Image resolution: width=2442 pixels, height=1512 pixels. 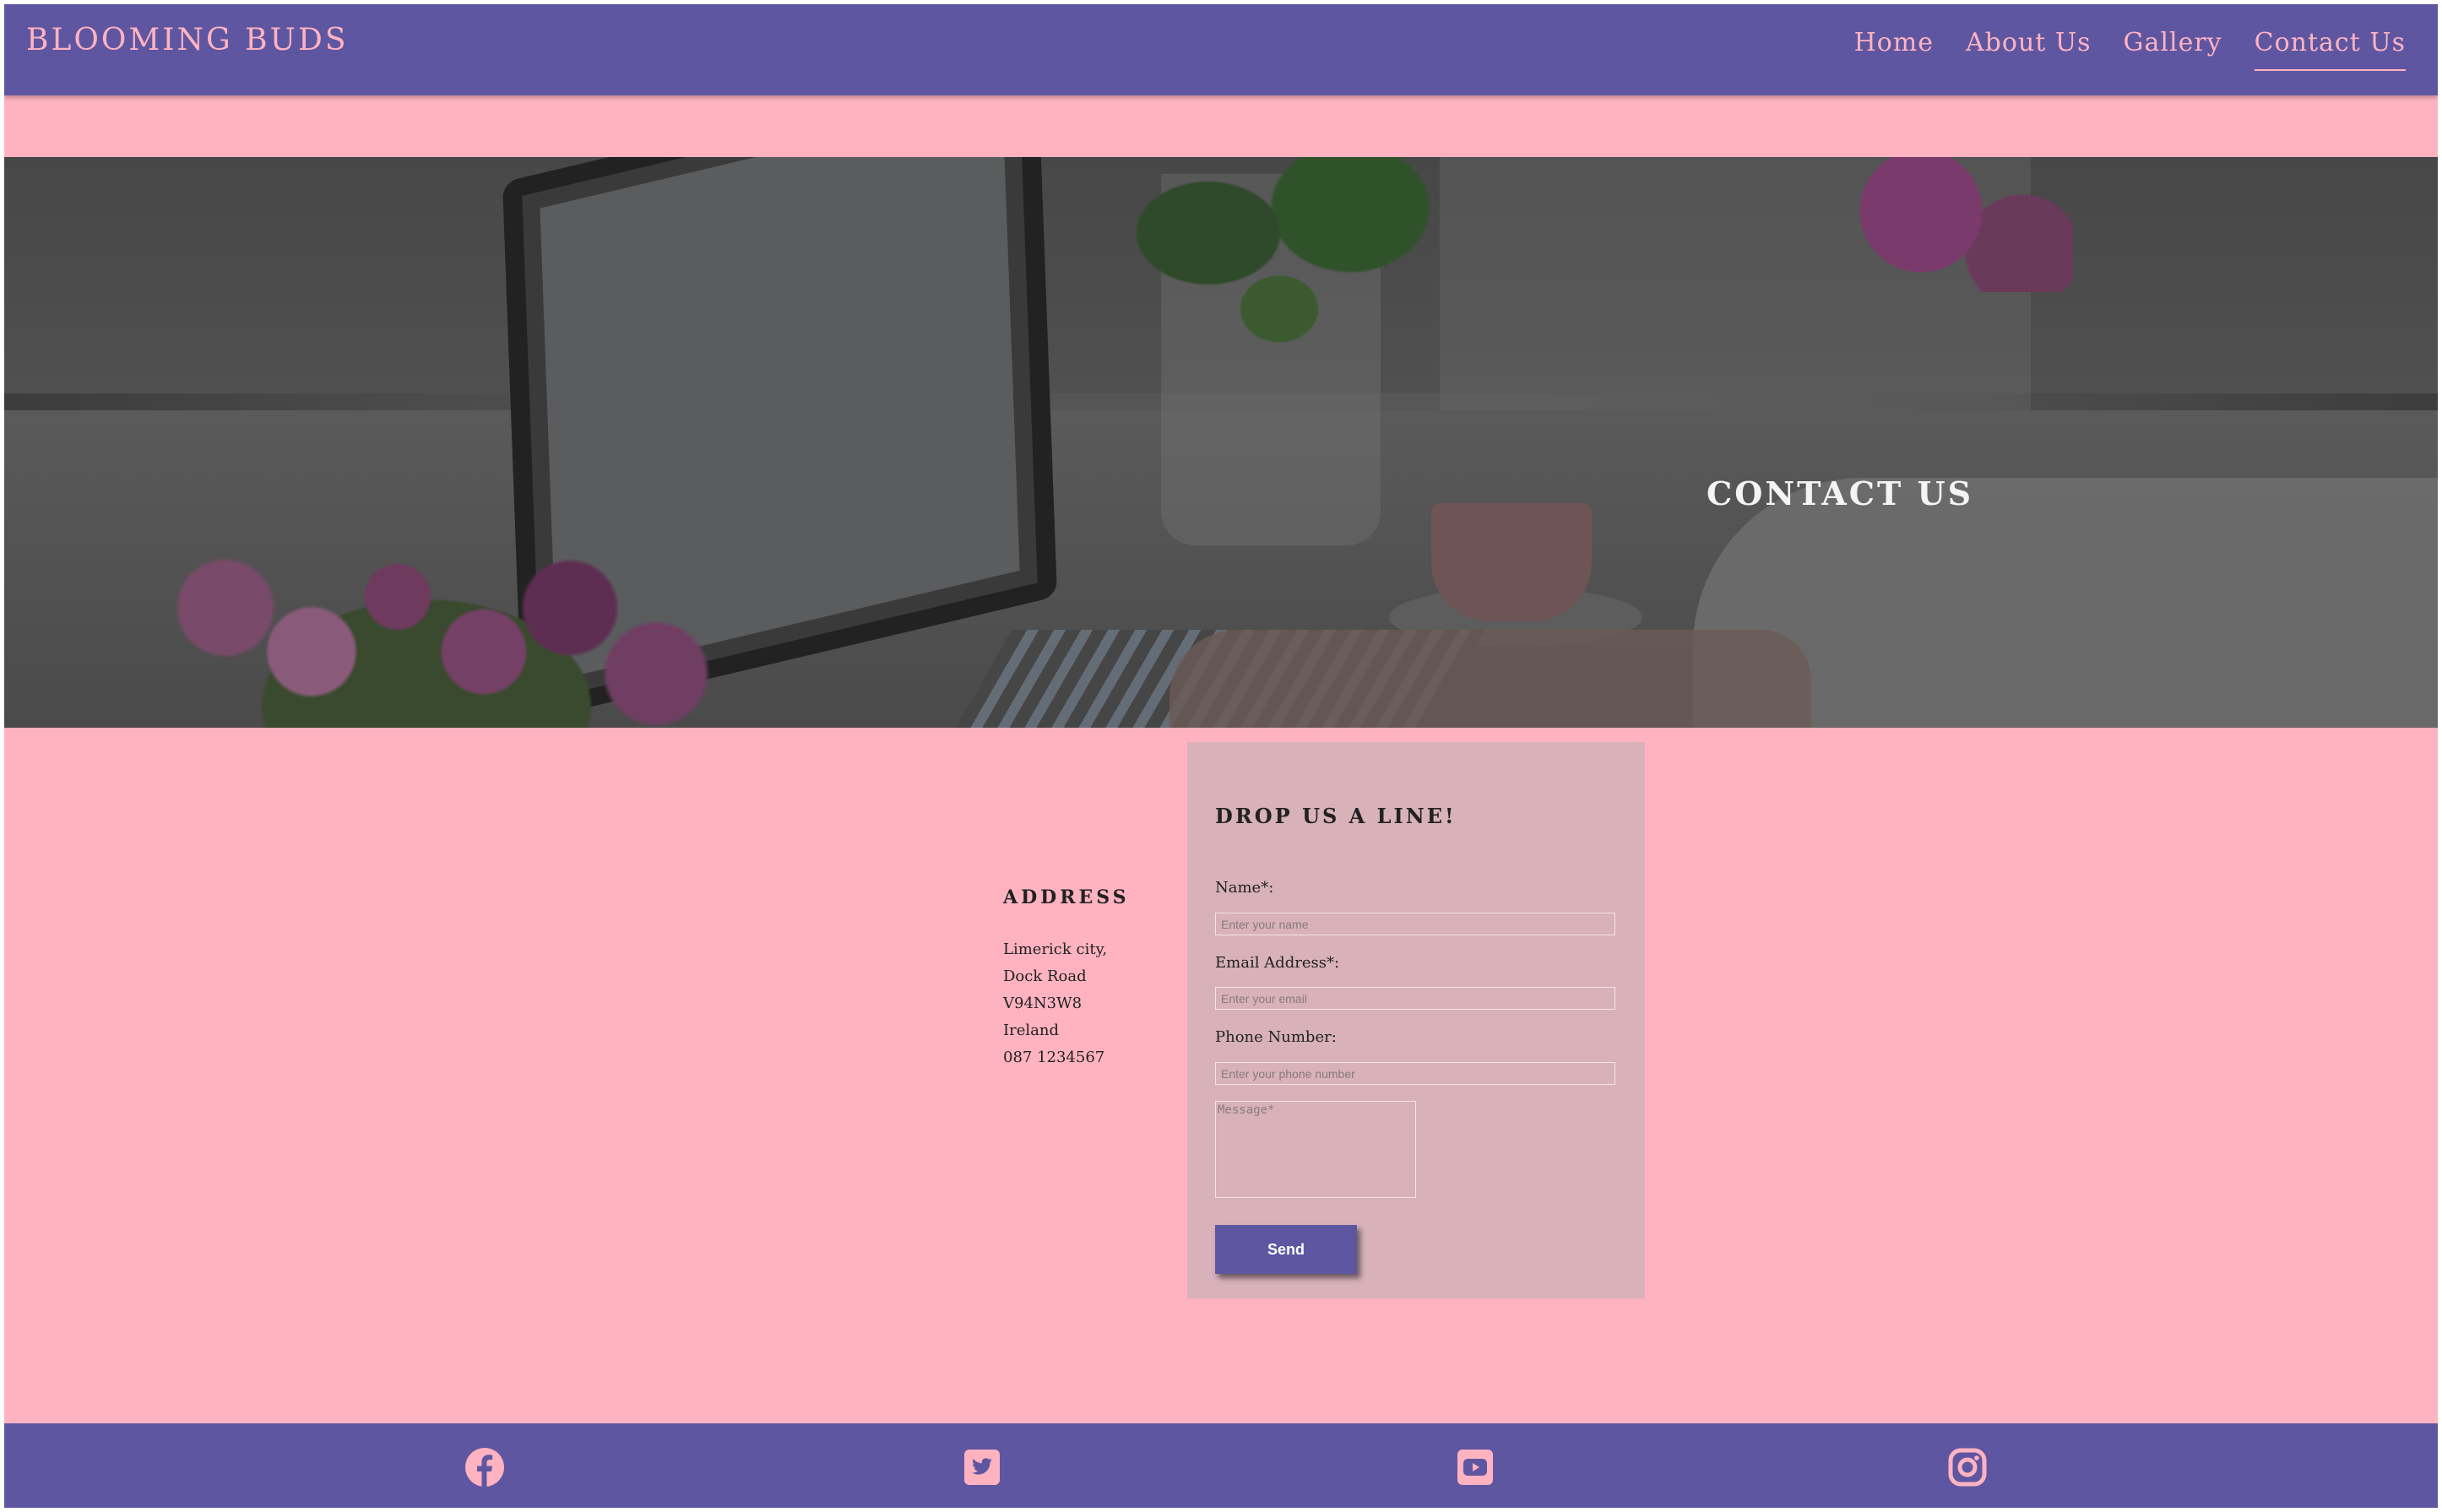 What do you see at coordinates (1315, 1149) in the screenshot?
I see `message-textarea` at bounding box center [1315, 1149].